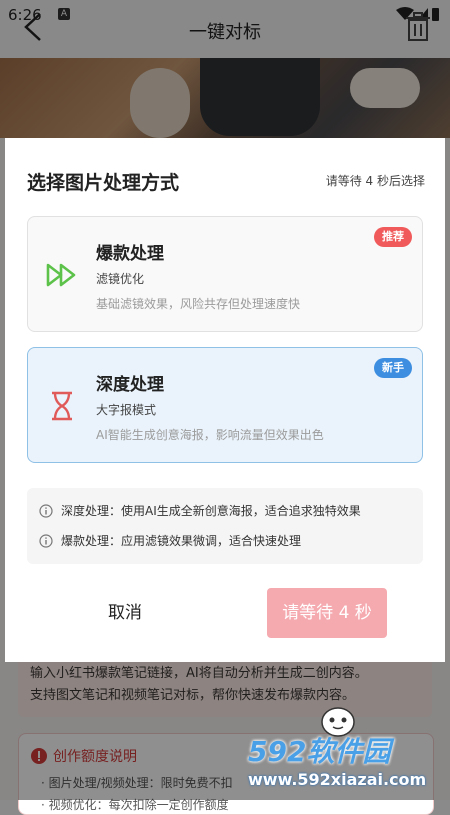 This screenshot has width=450, height=815. Describe the element at coordinates (393, 237) in the screenshot. I see `recommended-badge: 推荐` at that location.